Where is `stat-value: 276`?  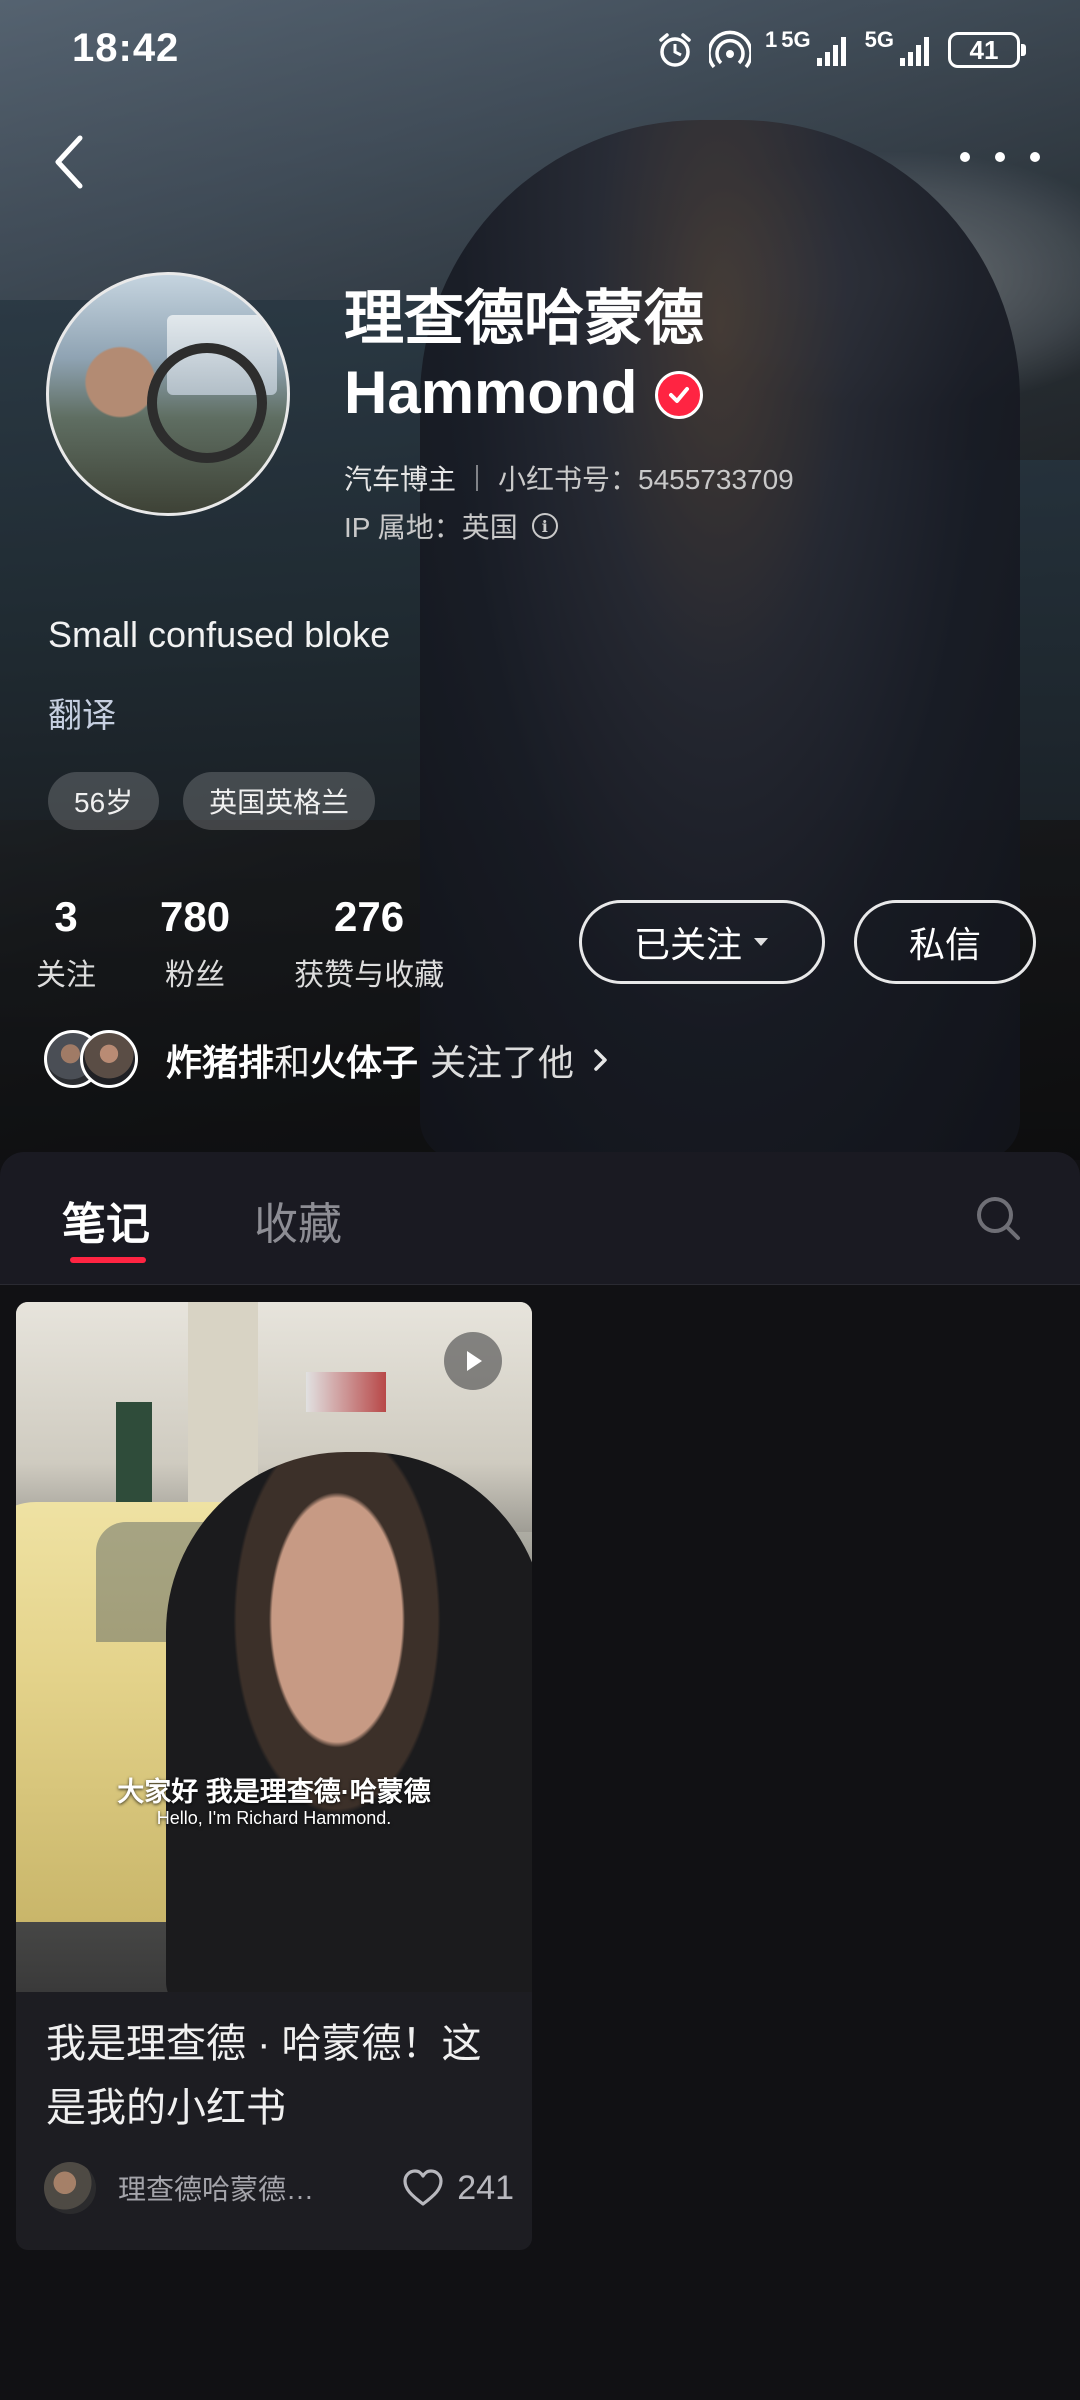 stat-value: 276 is located at coordinates (369, 916).